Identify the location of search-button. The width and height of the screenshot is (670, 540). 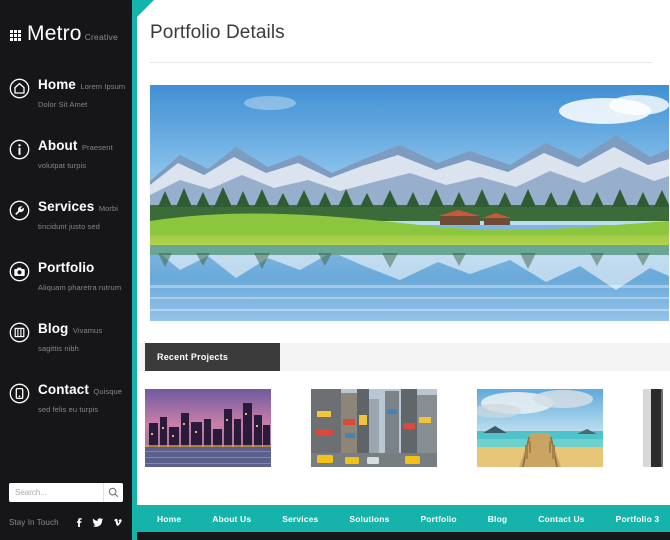
(113, 492).